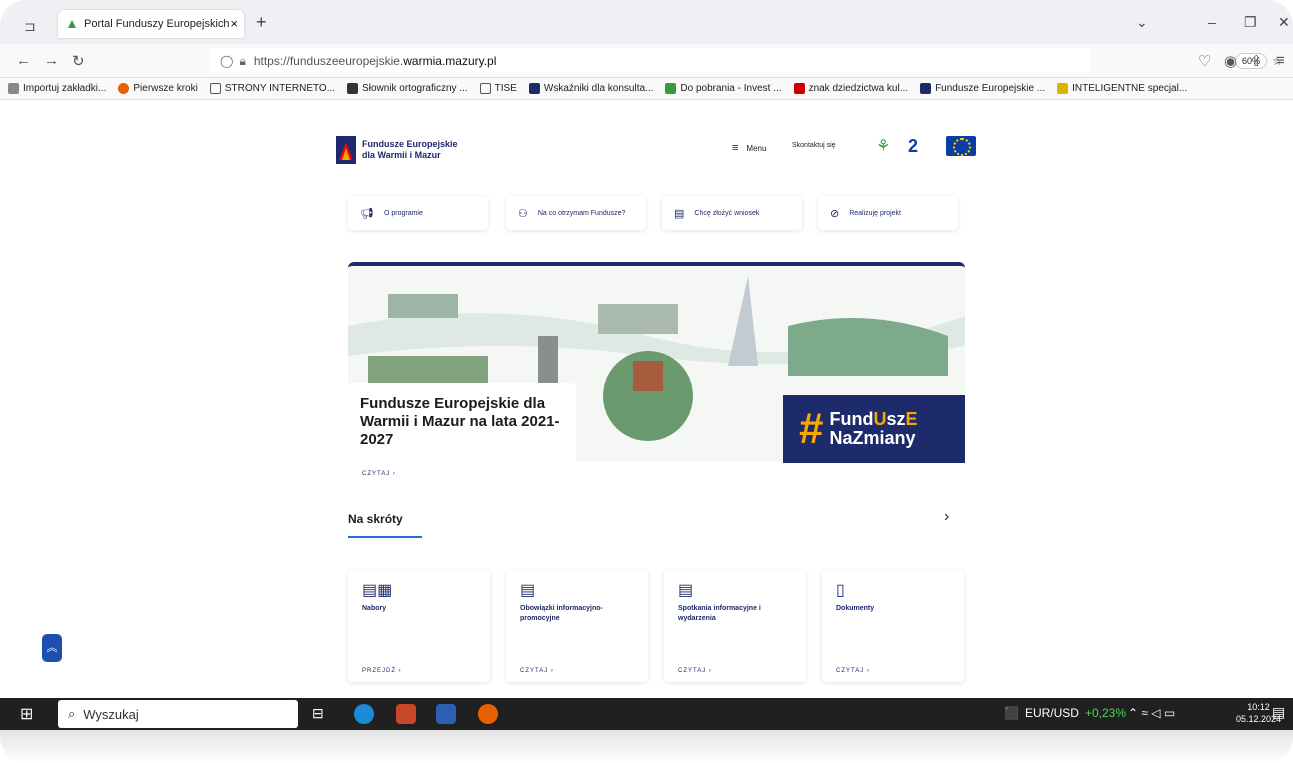  Describe the element at coordinates (158, 88) in the screenshot. I see `bookmark-item: Pierwsze kroki` at that location.